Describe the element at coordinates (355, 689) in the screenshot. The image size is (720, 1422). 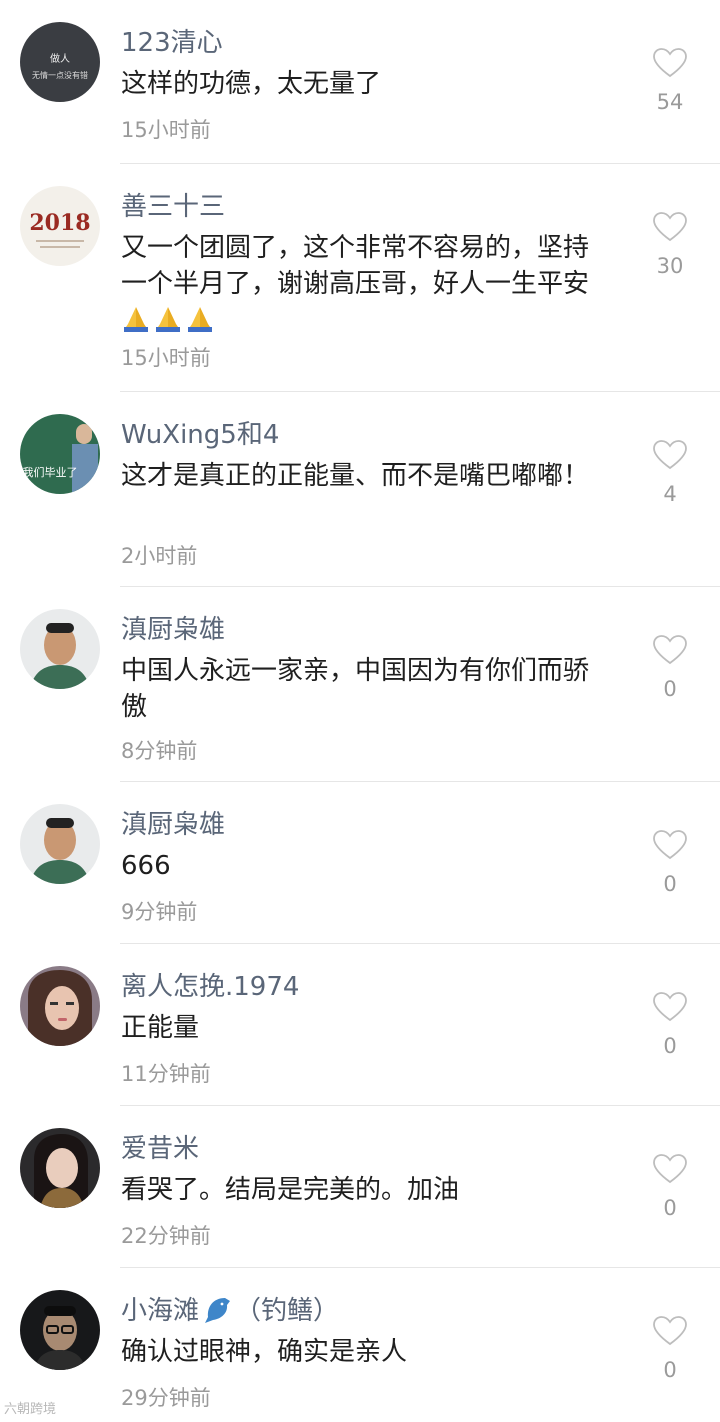
I see `comment-text: 中国人永远一家亲，中国因为有你们而骄傲` at that location.